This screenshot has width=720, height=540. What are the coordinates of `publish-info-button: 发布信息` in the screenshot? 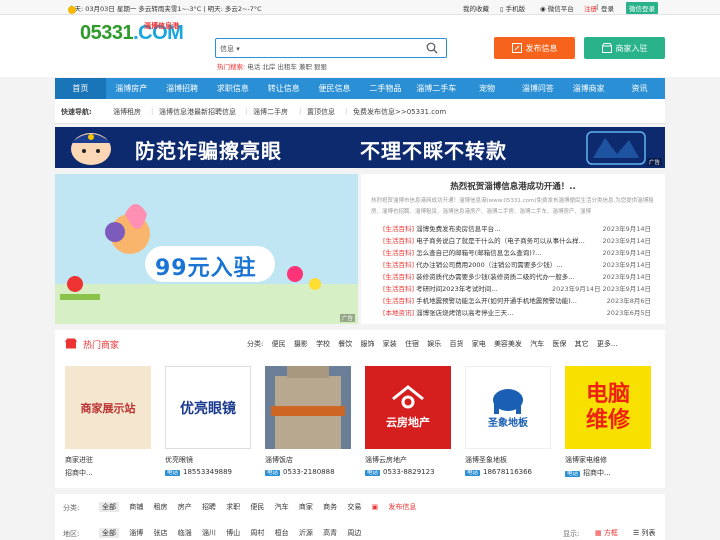 It's located at (534, 48).